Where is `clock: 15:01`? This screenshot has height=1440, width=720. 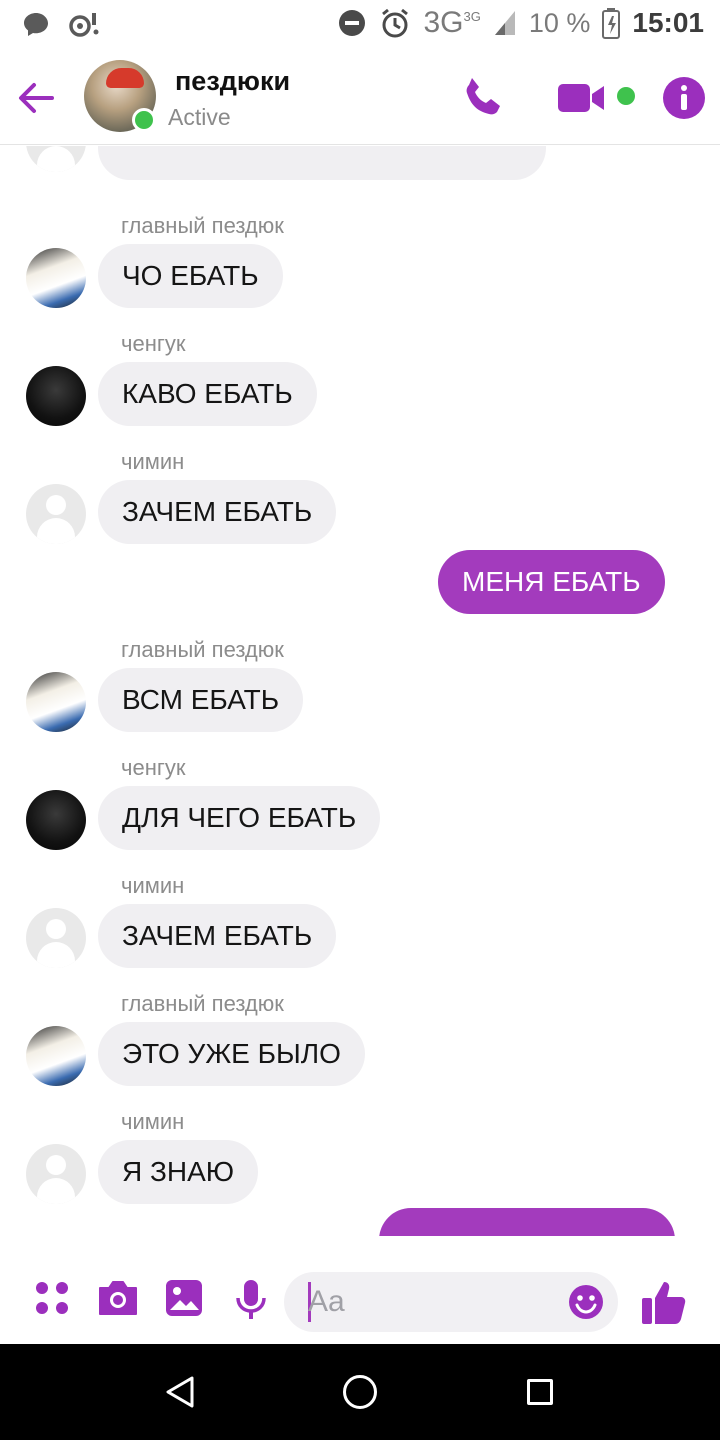
clock: 15:01 is located at coordinates (668, 22).